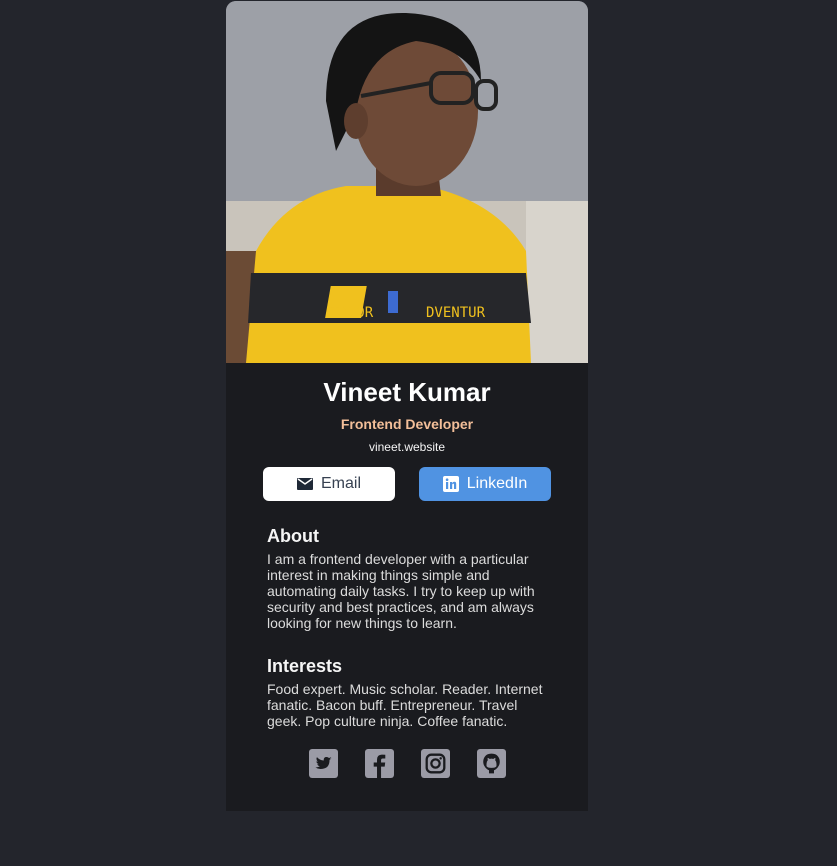  What do you see at coordinates (379, 763) in the screenshot?
I see `facebook-icon` at bounding box center [379, 763].